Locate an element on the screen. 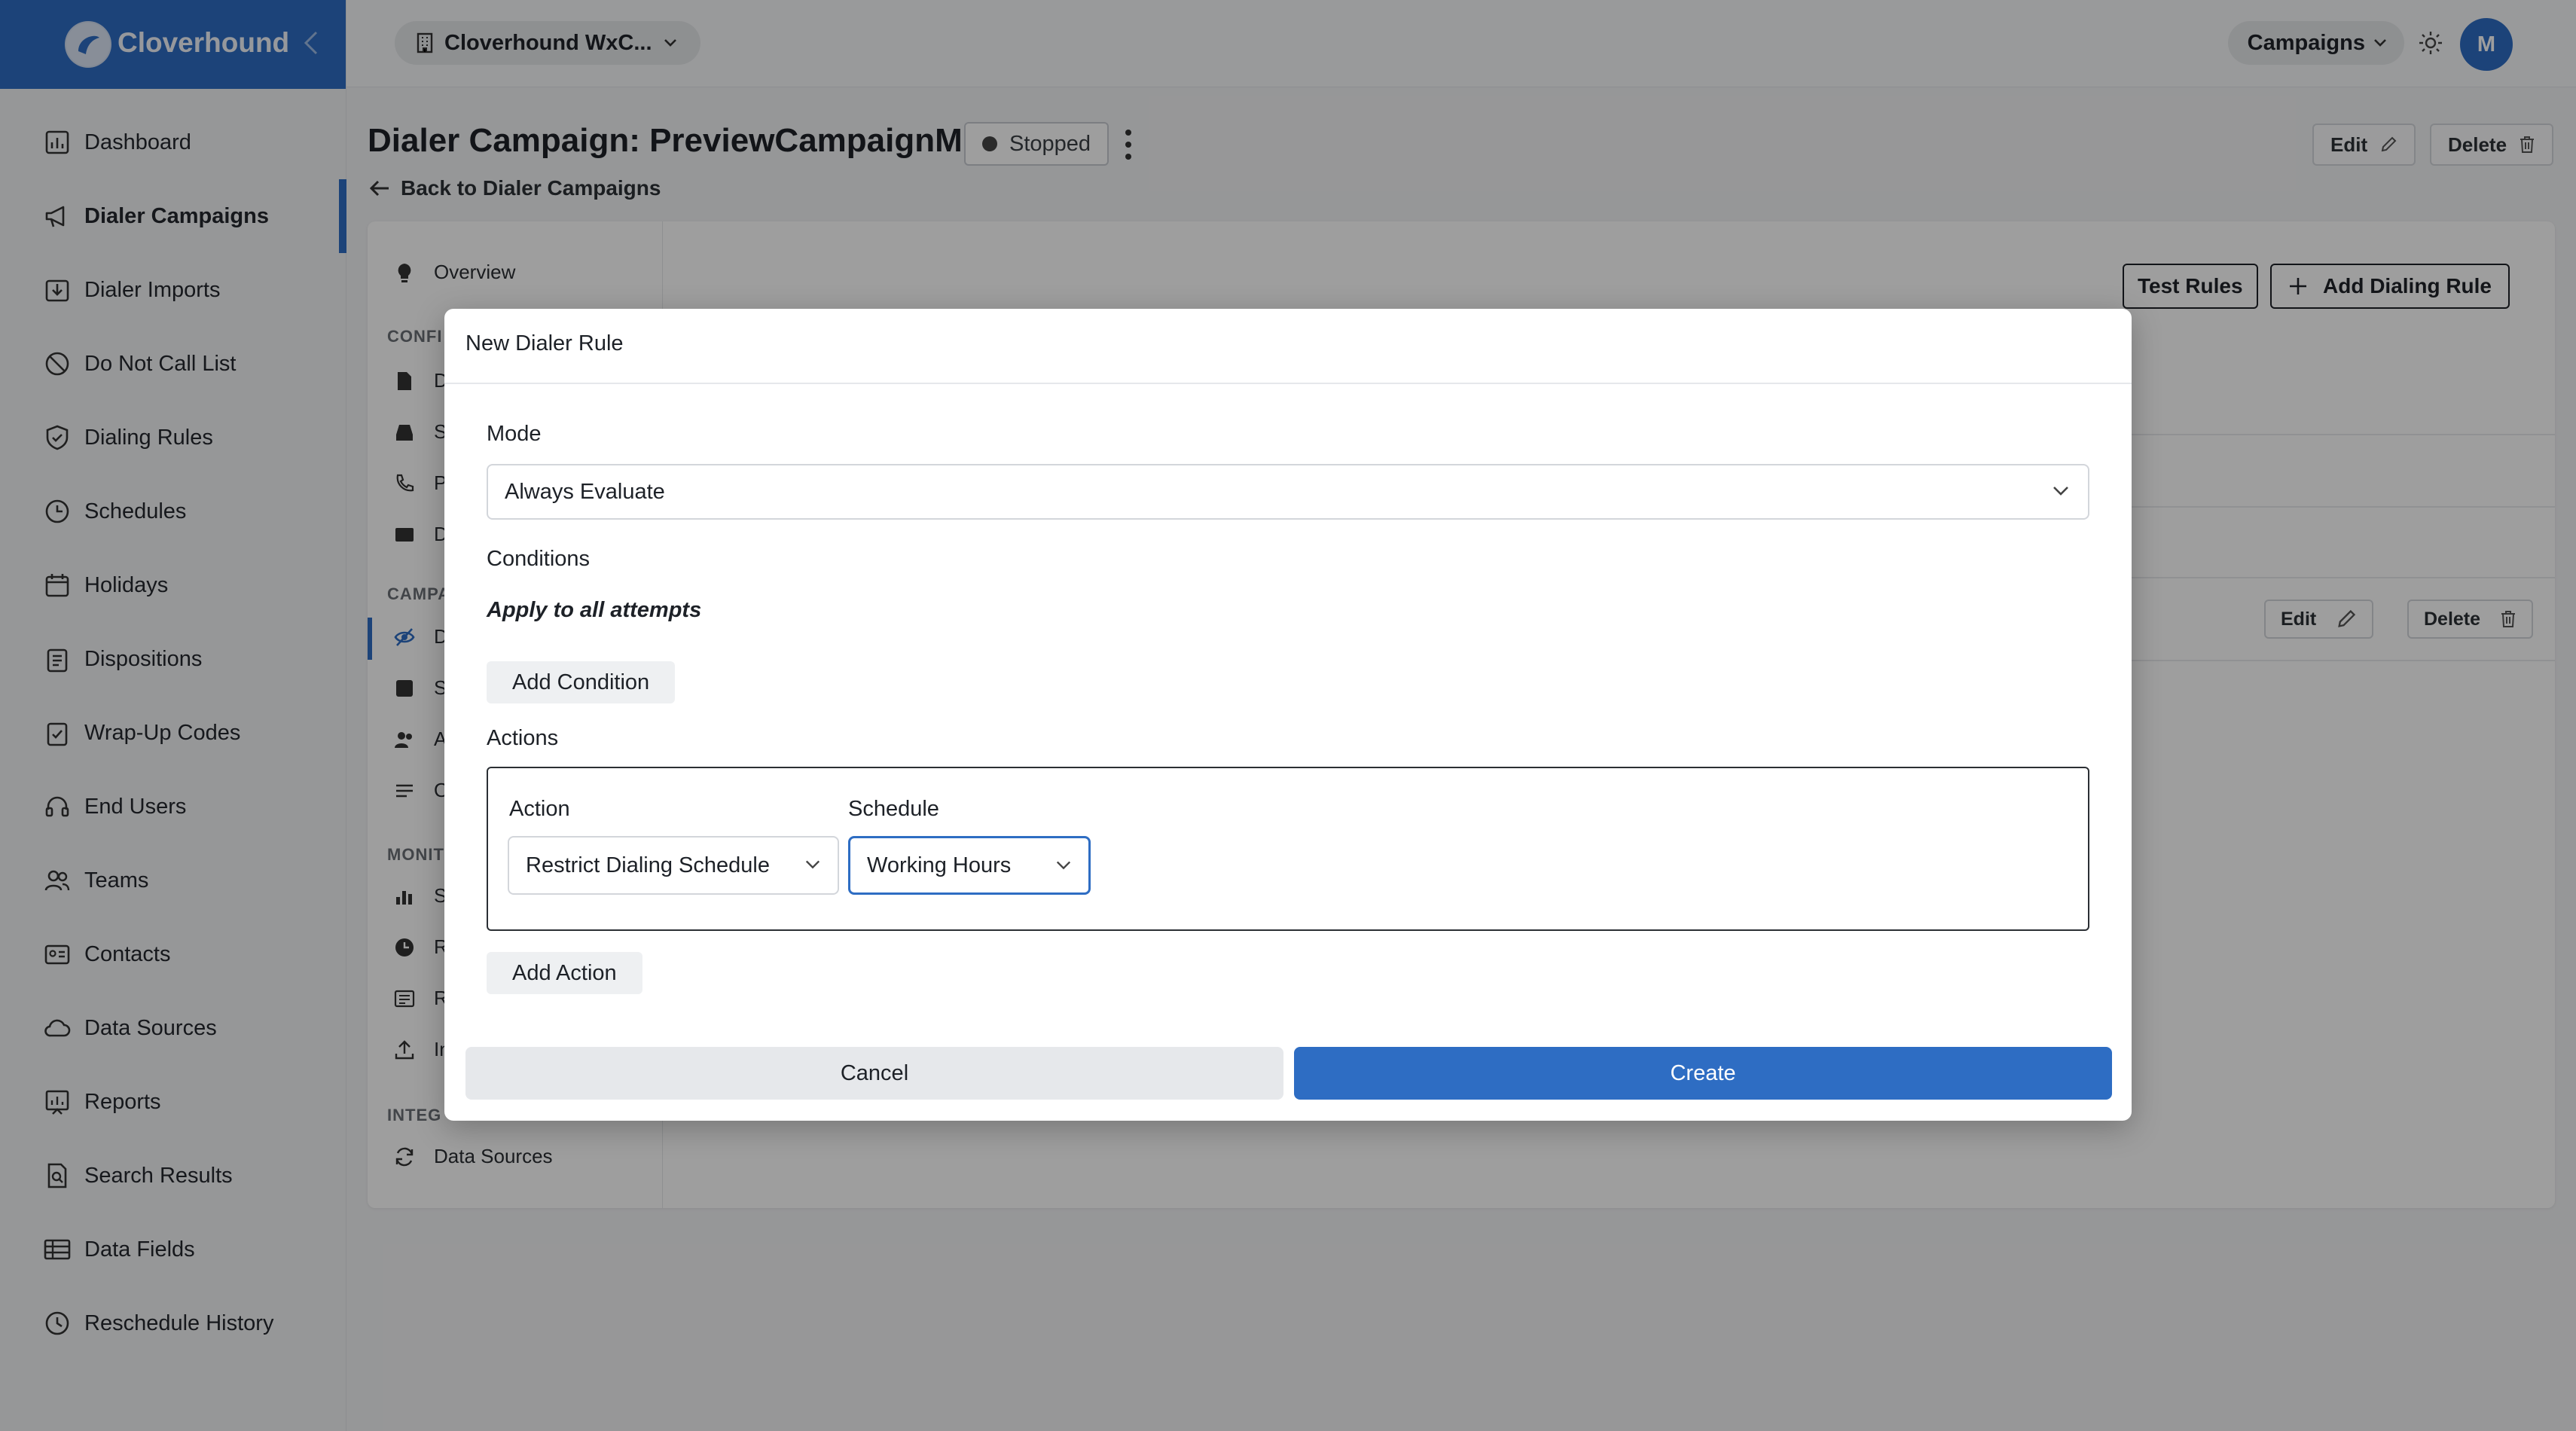 The image size is (2576, 1431). mode-value: Always Evaluate is located at coordinates (585, 491).